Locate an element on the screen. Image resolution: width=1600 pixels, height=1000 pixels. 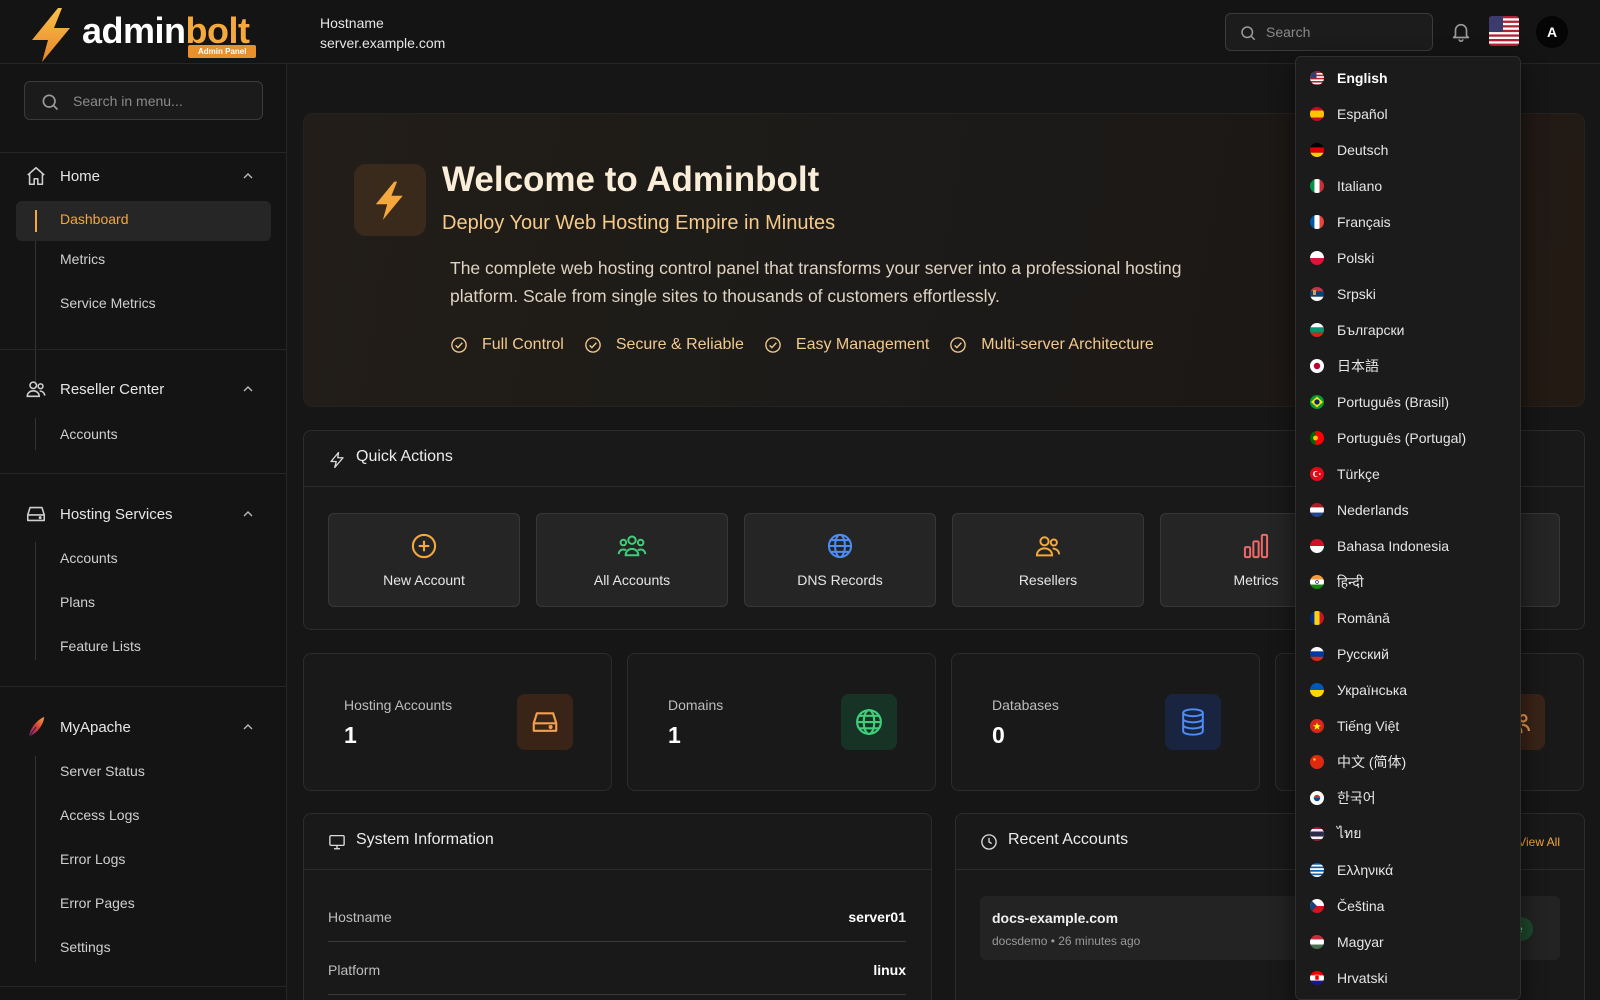
global-search-input is located at coordinates (1346, 32).